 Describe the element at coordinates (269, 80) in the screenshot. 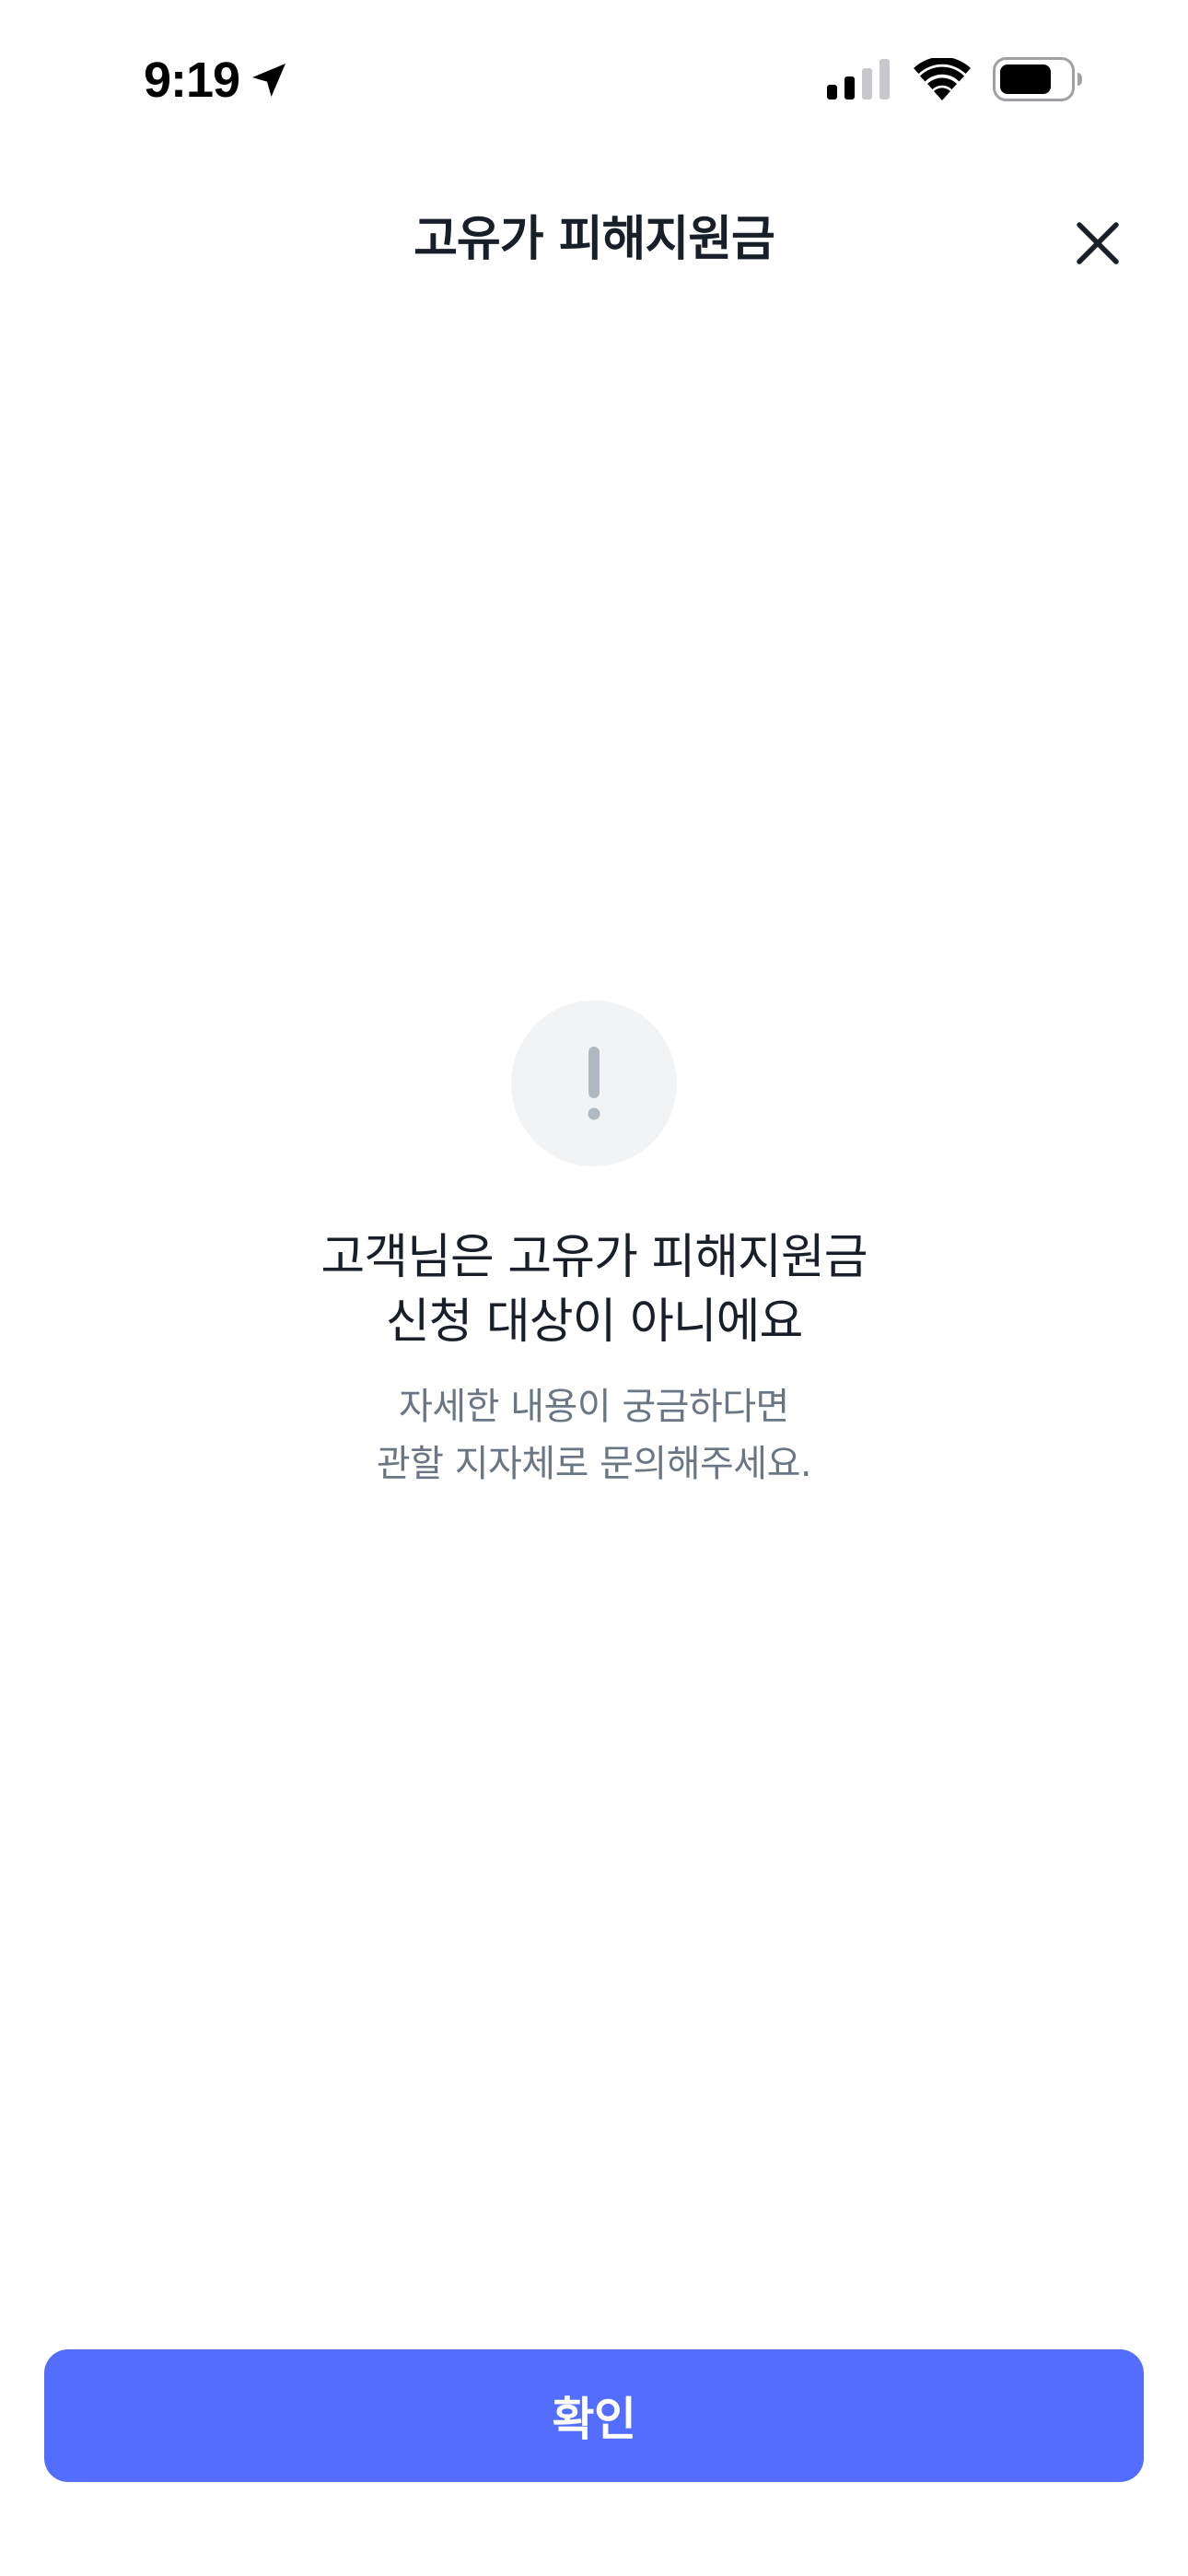

I see `location-arrow-icon` at that location.